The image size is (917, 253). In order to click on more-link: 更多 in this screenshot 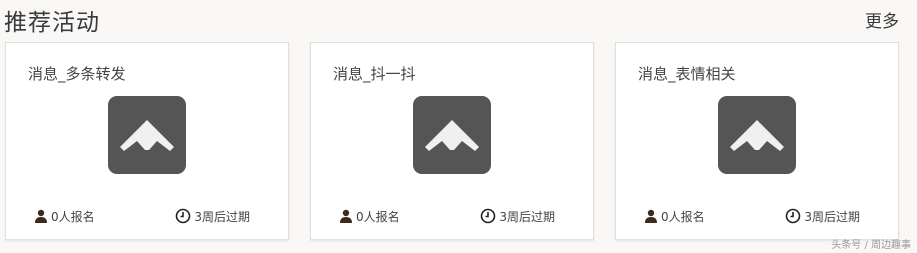, I will do `click(882, 19)`.